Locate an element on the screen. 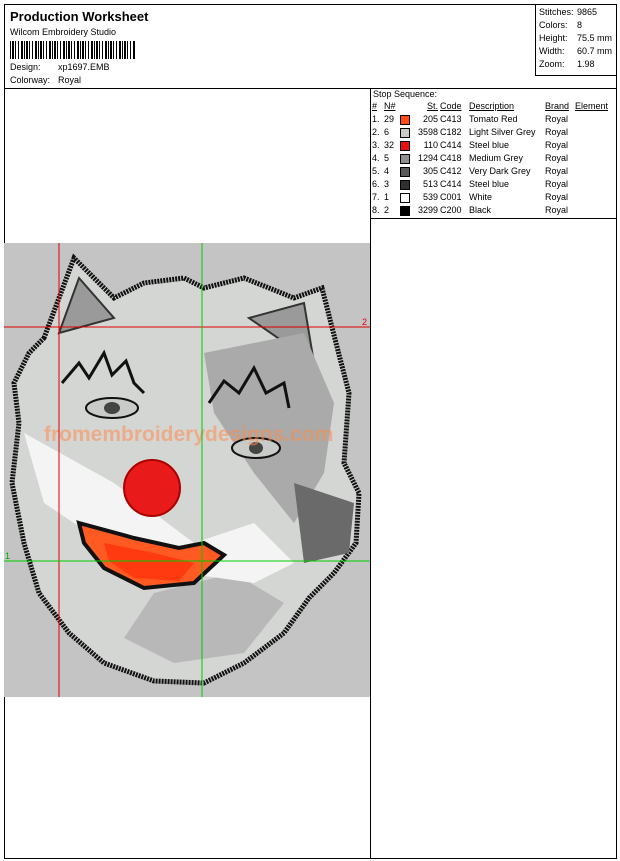 The width and height of the screenshot is (620, 861). stat-value: 1.98 is located at coordinates (586, 64).